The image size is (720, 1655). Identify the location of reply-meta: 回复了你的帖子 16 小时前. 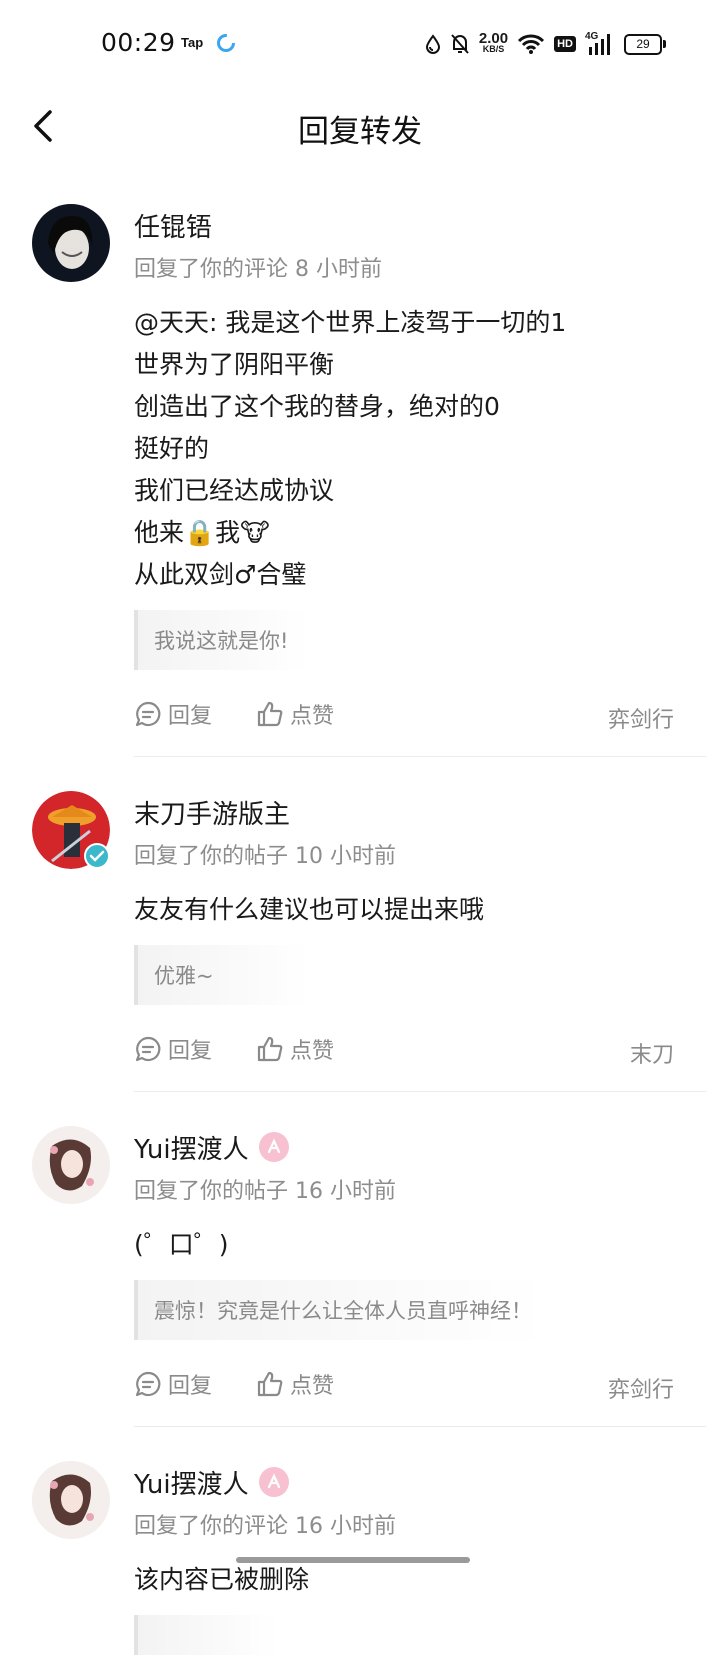
(265, 1191).